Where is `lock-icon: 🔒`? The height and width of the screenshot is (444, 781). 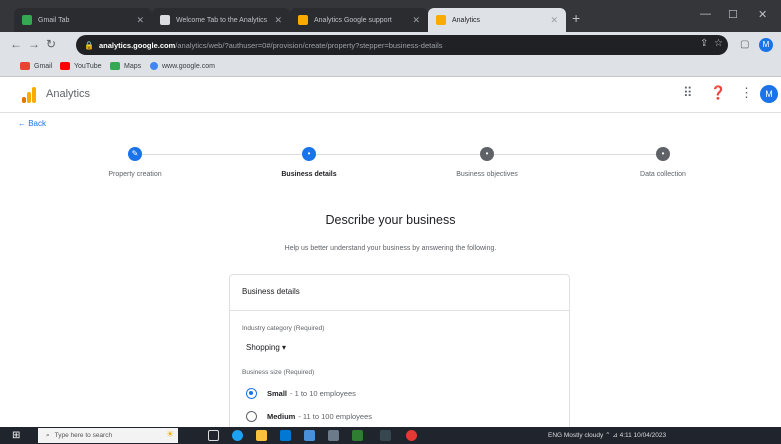 lock-icon: 🔒 is located at coordinates (89, 45).